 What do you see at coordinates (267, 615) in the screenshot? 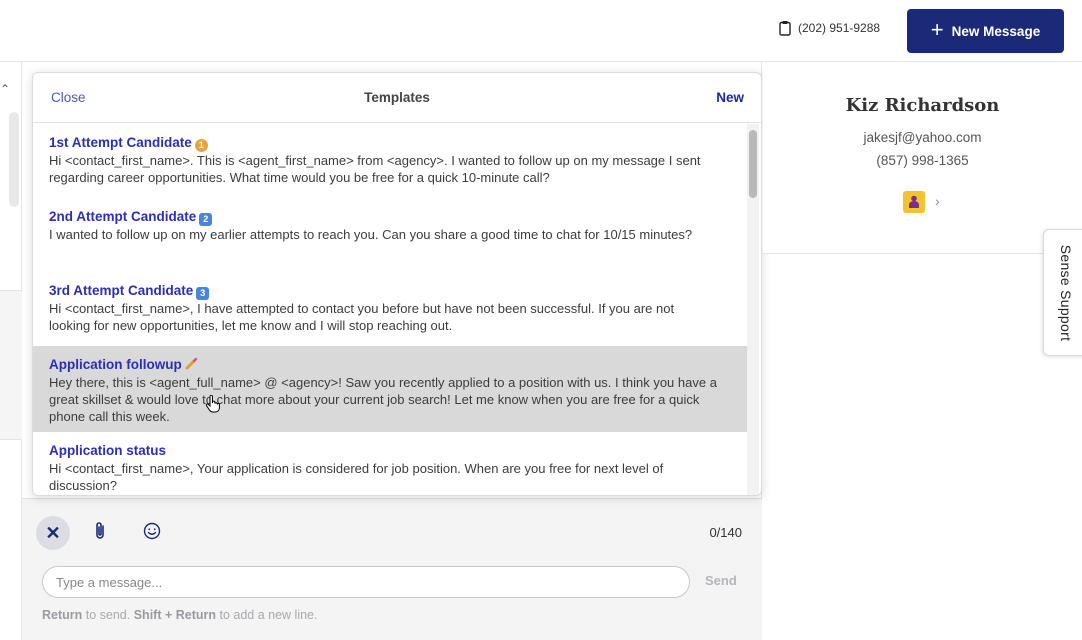
I see `hint-new-line: to add a new line.` at bounding box center [267, 615].